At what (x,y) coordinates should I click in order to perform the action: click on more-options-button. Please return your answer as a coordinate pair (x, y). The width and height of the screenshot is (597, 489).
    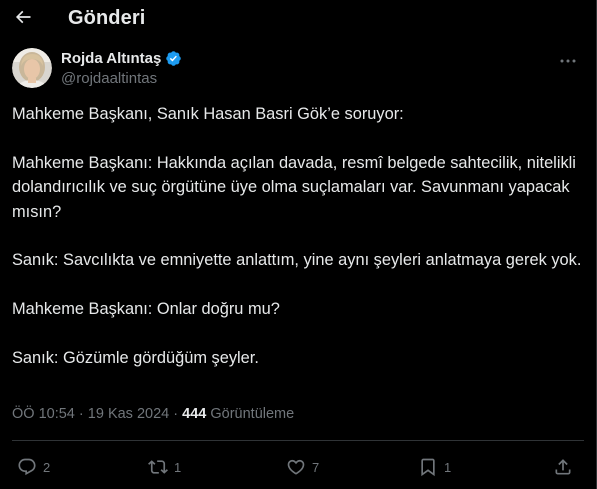
    Looking at the image, I should click on (568, 60).